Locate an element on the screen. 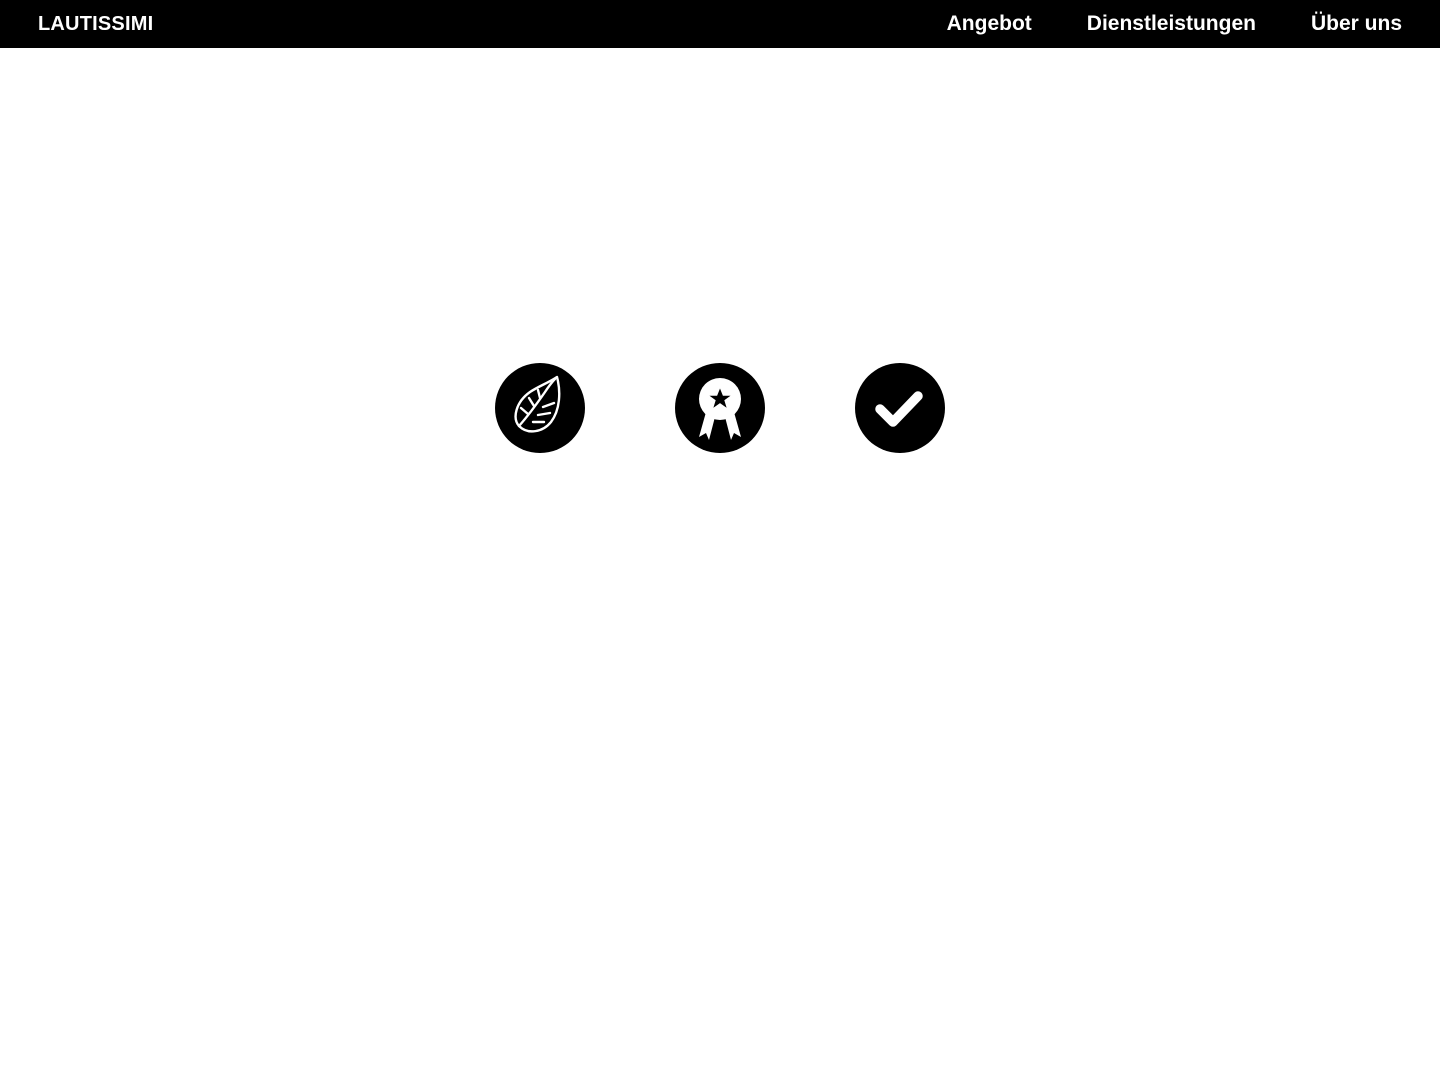 The height and width of the screenshot is (1080, 1440). nav-link-dienstleistungen: Dienstleistungen is located at coordinates (1171, 24).